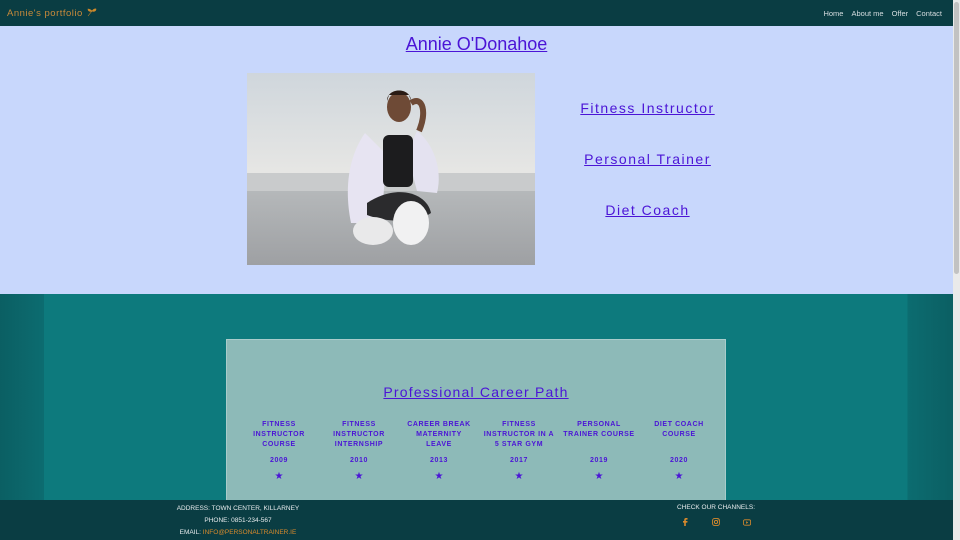 This screenshot has width=960, height=540. I want to click on role-link: Diet Coach, so click(647, 210).